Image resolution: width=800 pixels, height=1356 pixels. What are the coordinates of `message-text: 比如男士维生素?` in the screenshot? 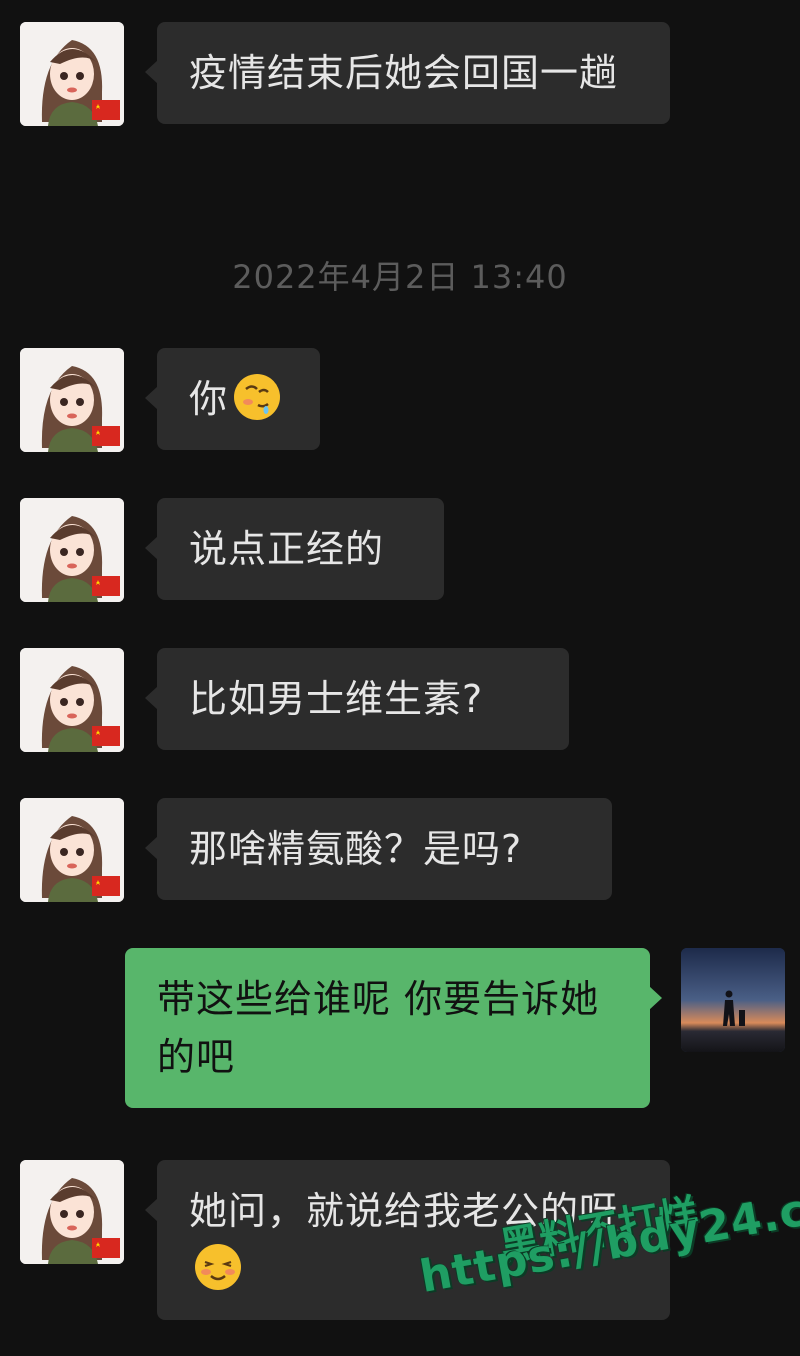 It's located at (336, 699).